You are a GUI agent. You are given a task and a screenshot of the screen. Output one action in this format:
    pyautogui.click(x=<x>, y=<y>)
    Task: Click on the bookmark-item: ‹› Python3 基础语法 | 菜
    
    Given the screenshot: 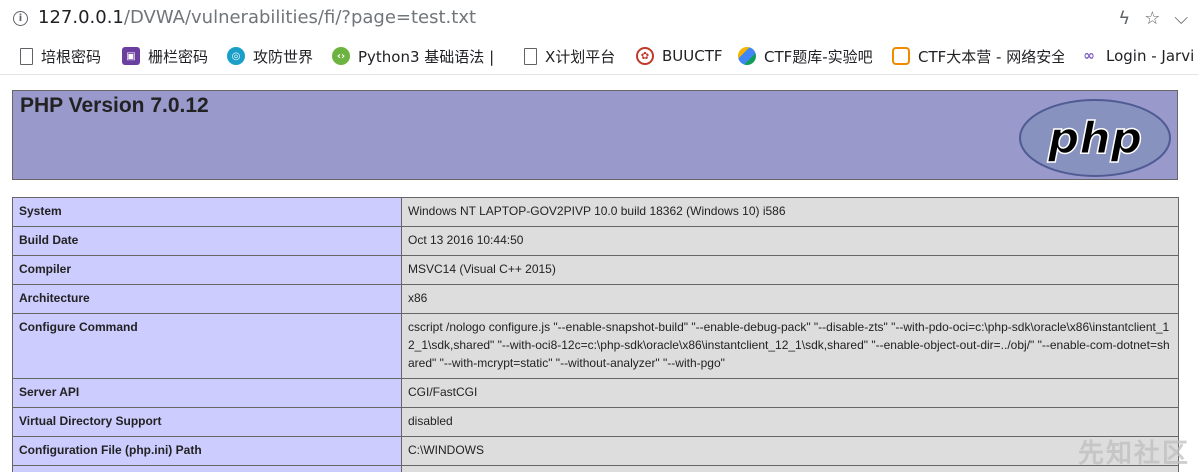 What is the action you would take?
    pyautogui.click(x=415, y=56)
    